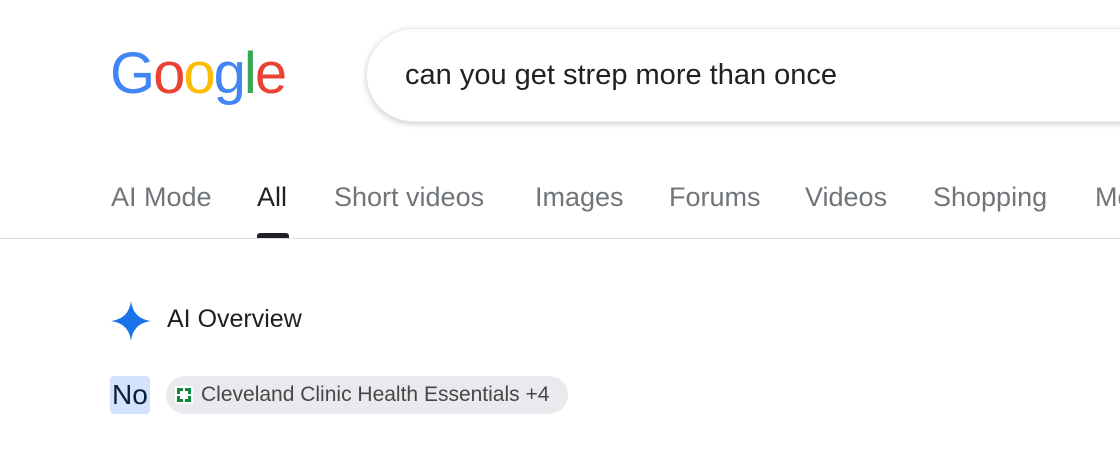 Image resolution: width=1120 pixels, height=453 pixels. Describe the element at coordinates (184, 395) in the screenshot. I see `cleveland-clinic-favicon` at that location.